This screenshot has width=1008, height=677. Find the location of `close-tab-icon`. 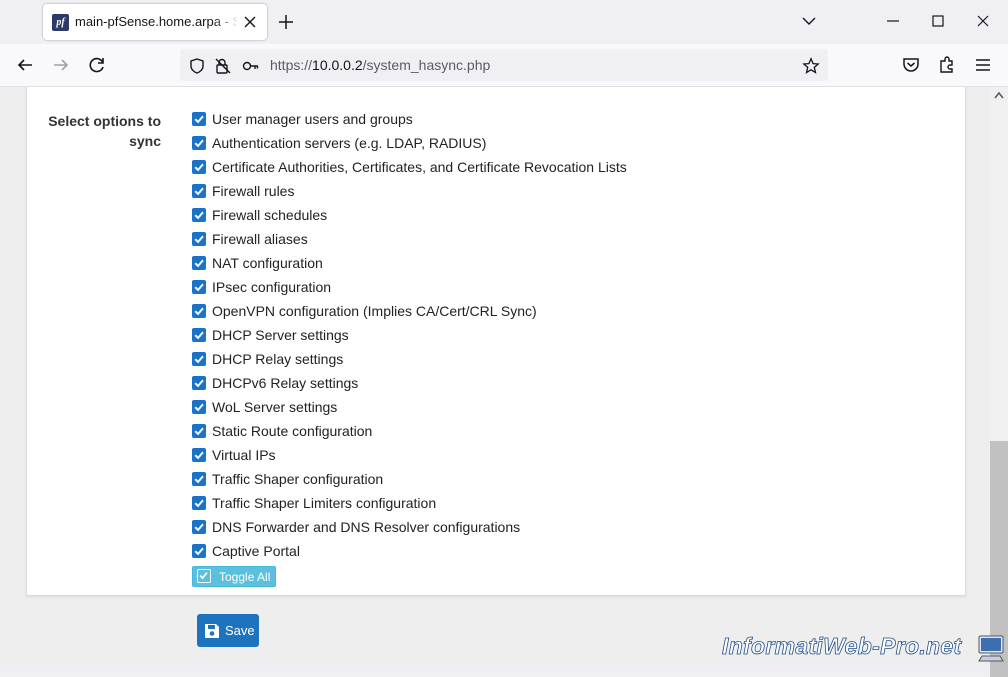

close-tab-icon is located at coordinates (250, 22).